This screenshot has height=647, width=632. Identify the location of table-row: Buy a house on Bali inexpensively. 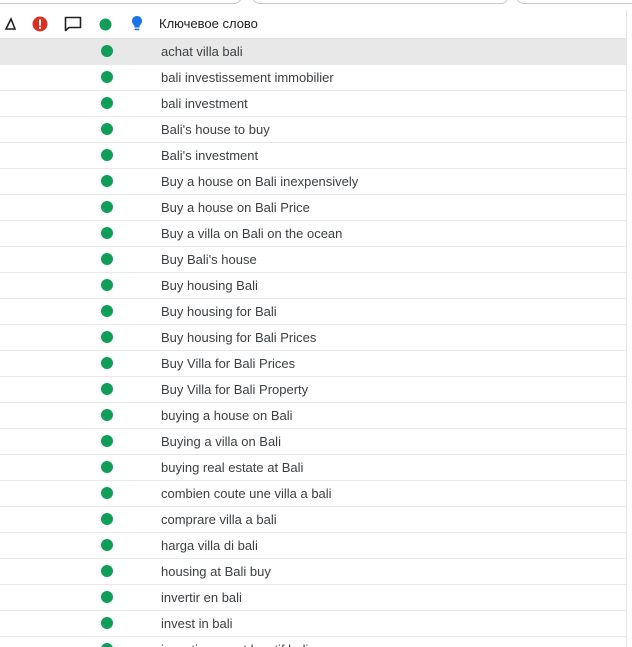
(313, 182).